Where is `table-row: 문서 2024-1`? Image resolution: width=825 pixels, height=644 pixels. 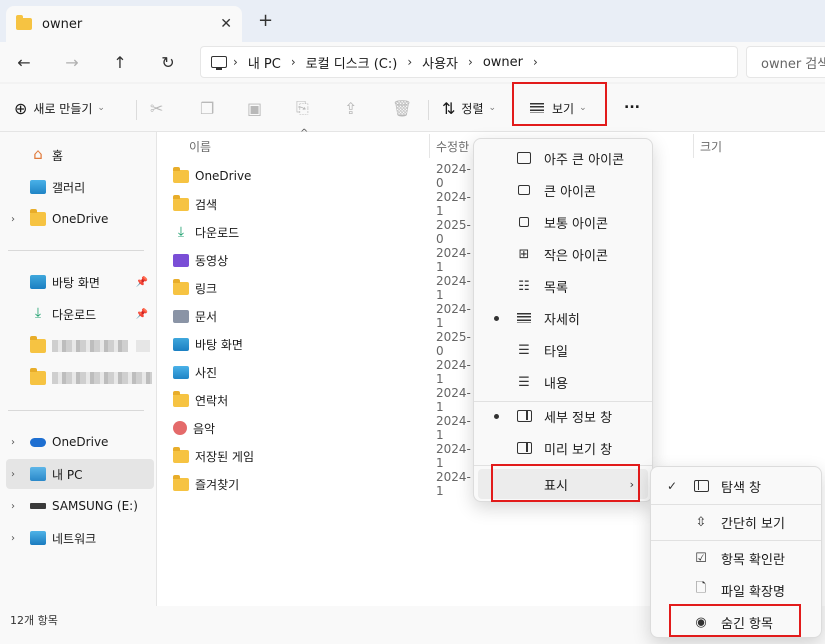 table-row: 문서 2024-1 is located at coordinates (323, 316).